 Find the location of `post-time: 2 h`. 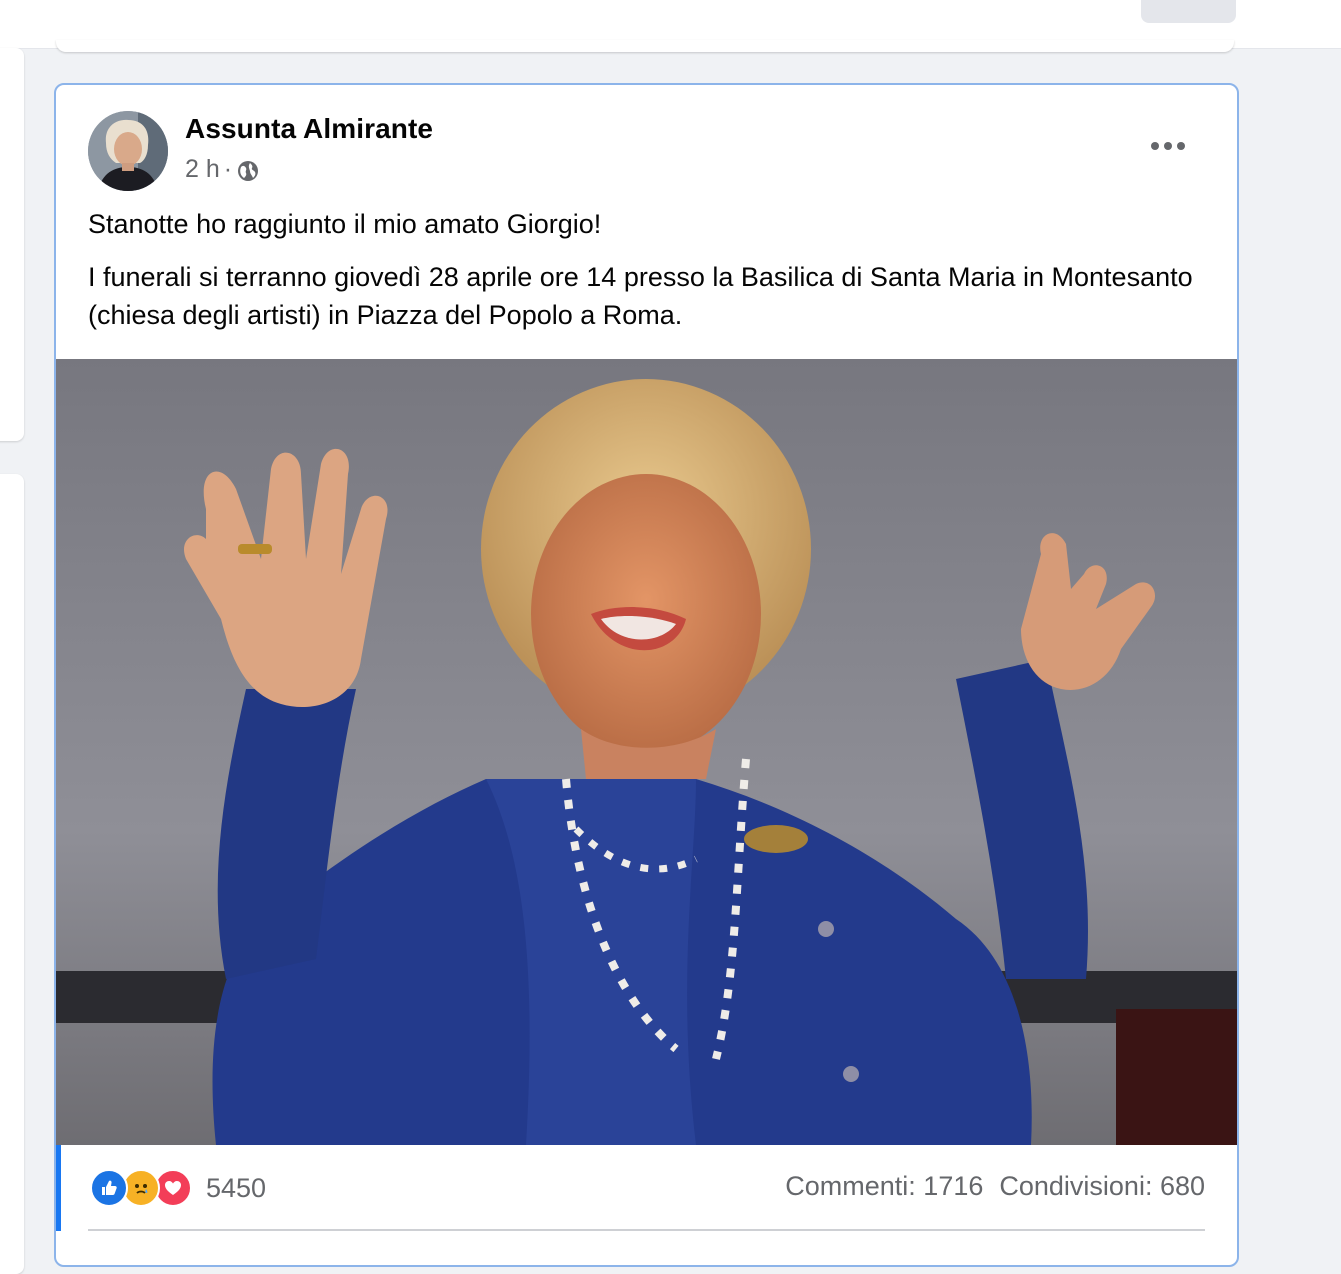

post-time: 2 h is located at coordinates (202, 169).